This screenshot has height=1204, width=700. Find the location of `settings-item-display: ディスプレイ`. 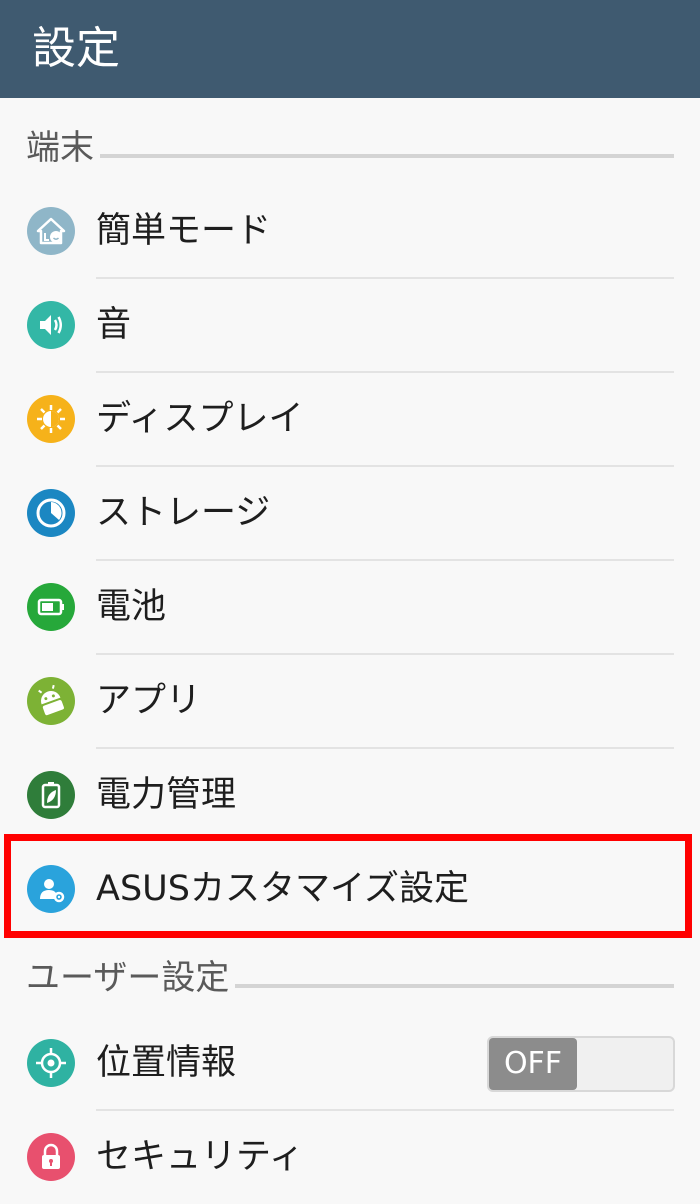

settings-item-display: ディスプレイ is located at coordinates (350, 419).